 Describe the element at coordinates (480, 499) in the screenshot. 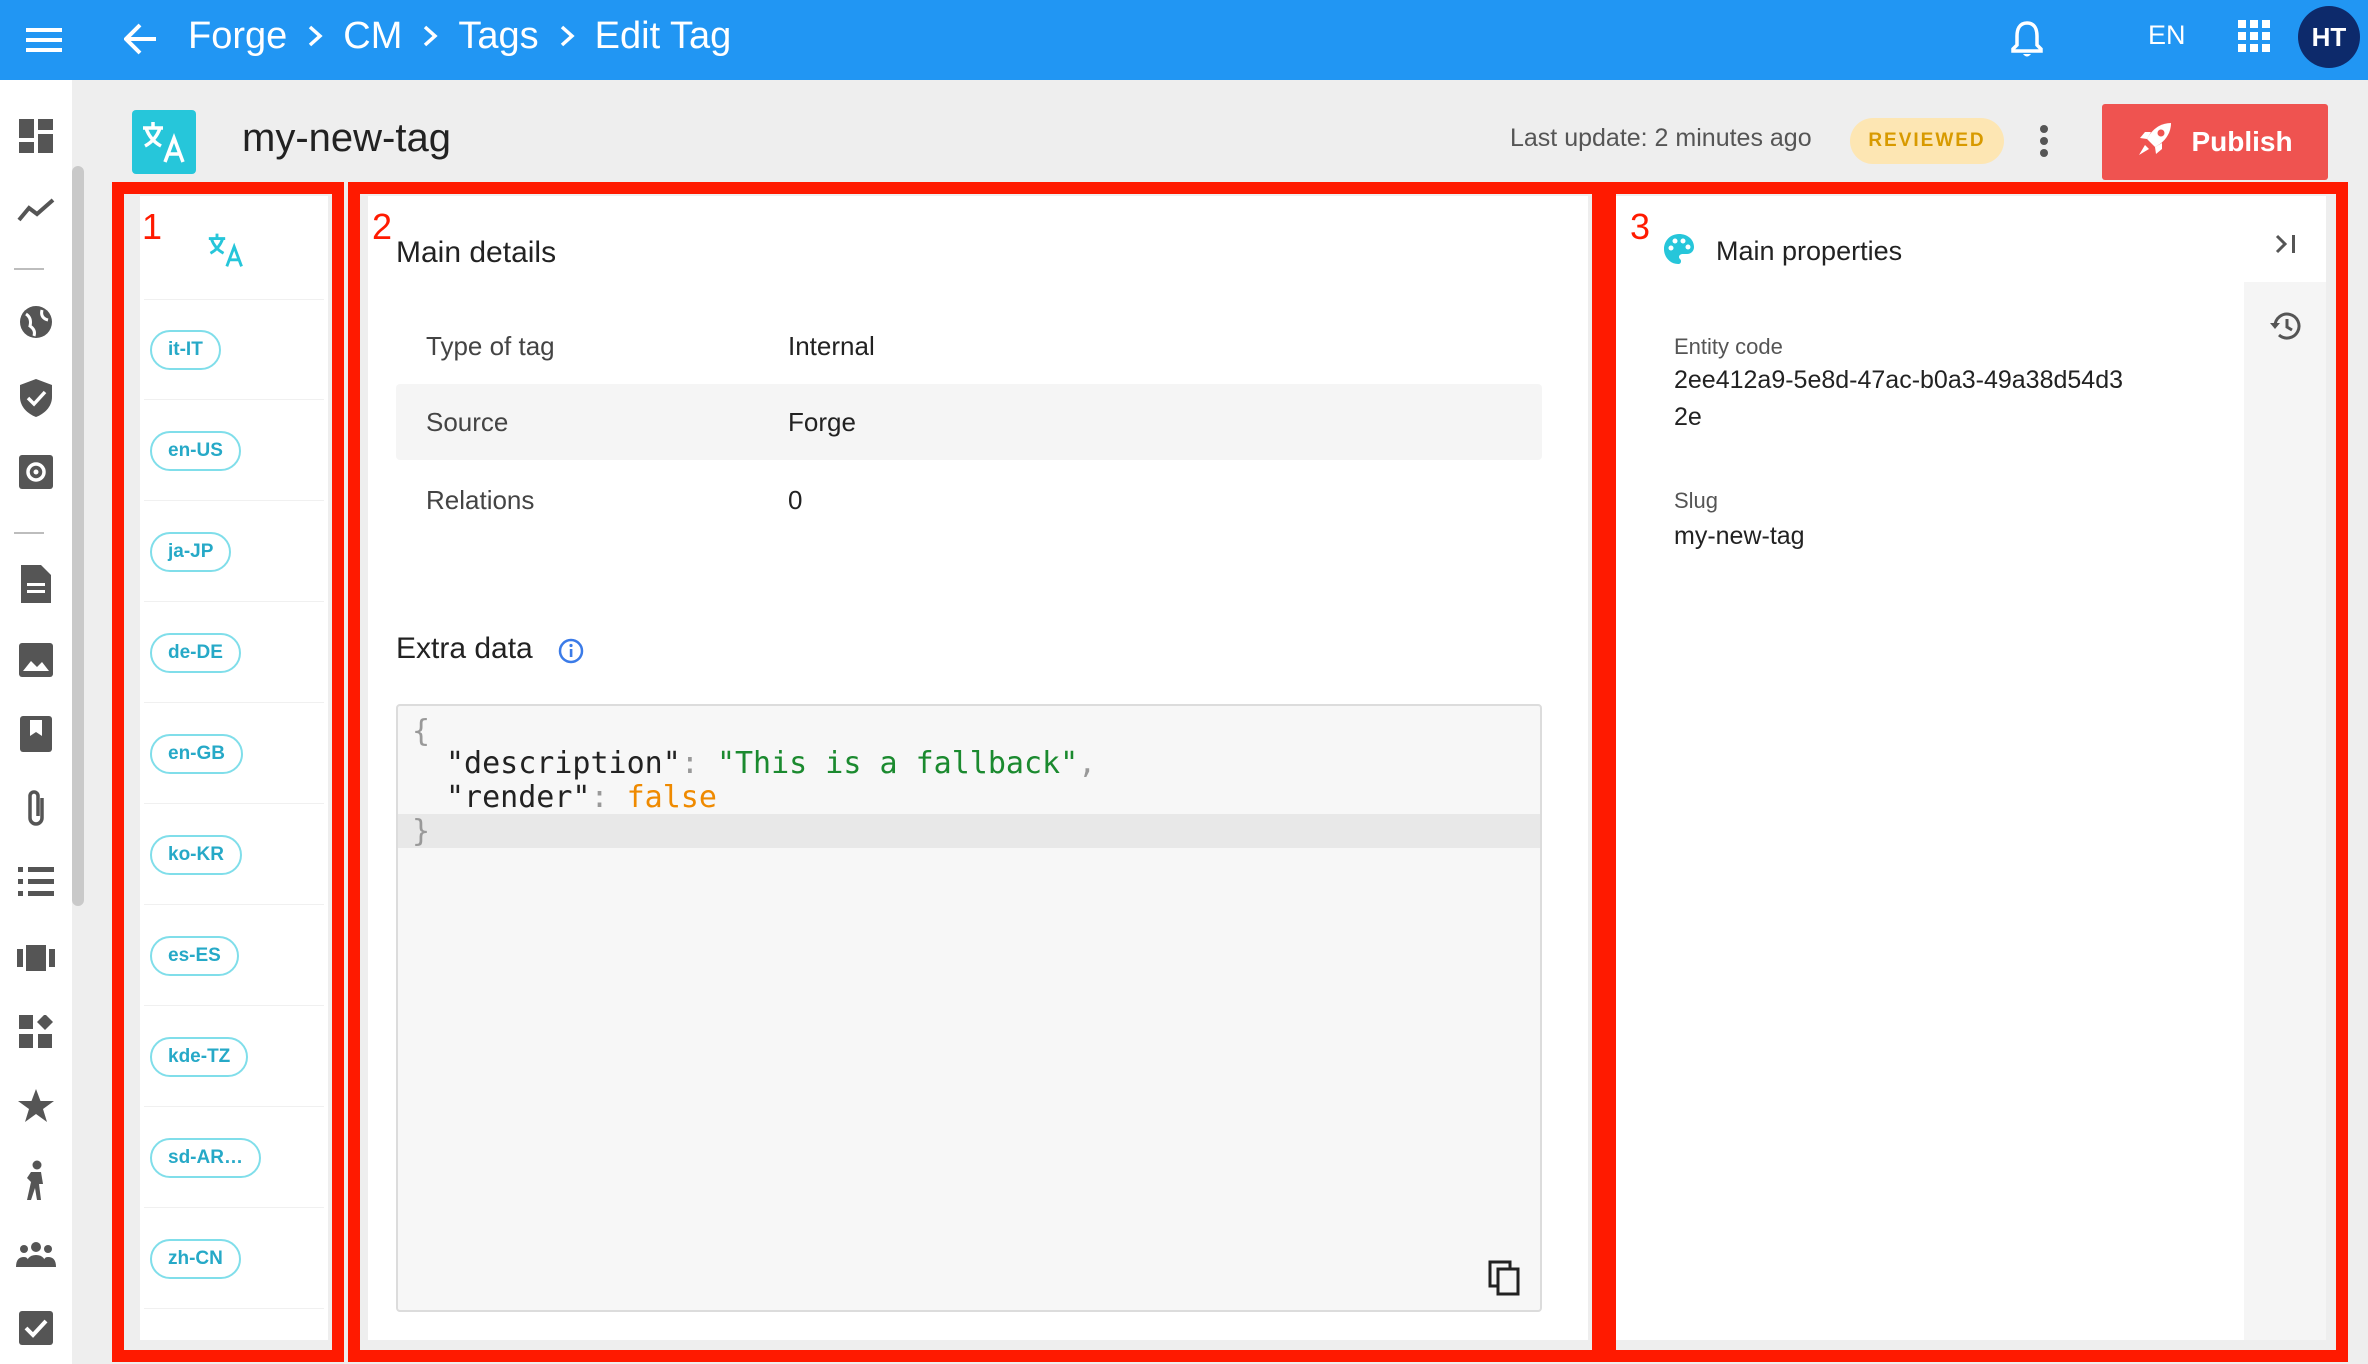

I see `detail-label: Relations` at that location.